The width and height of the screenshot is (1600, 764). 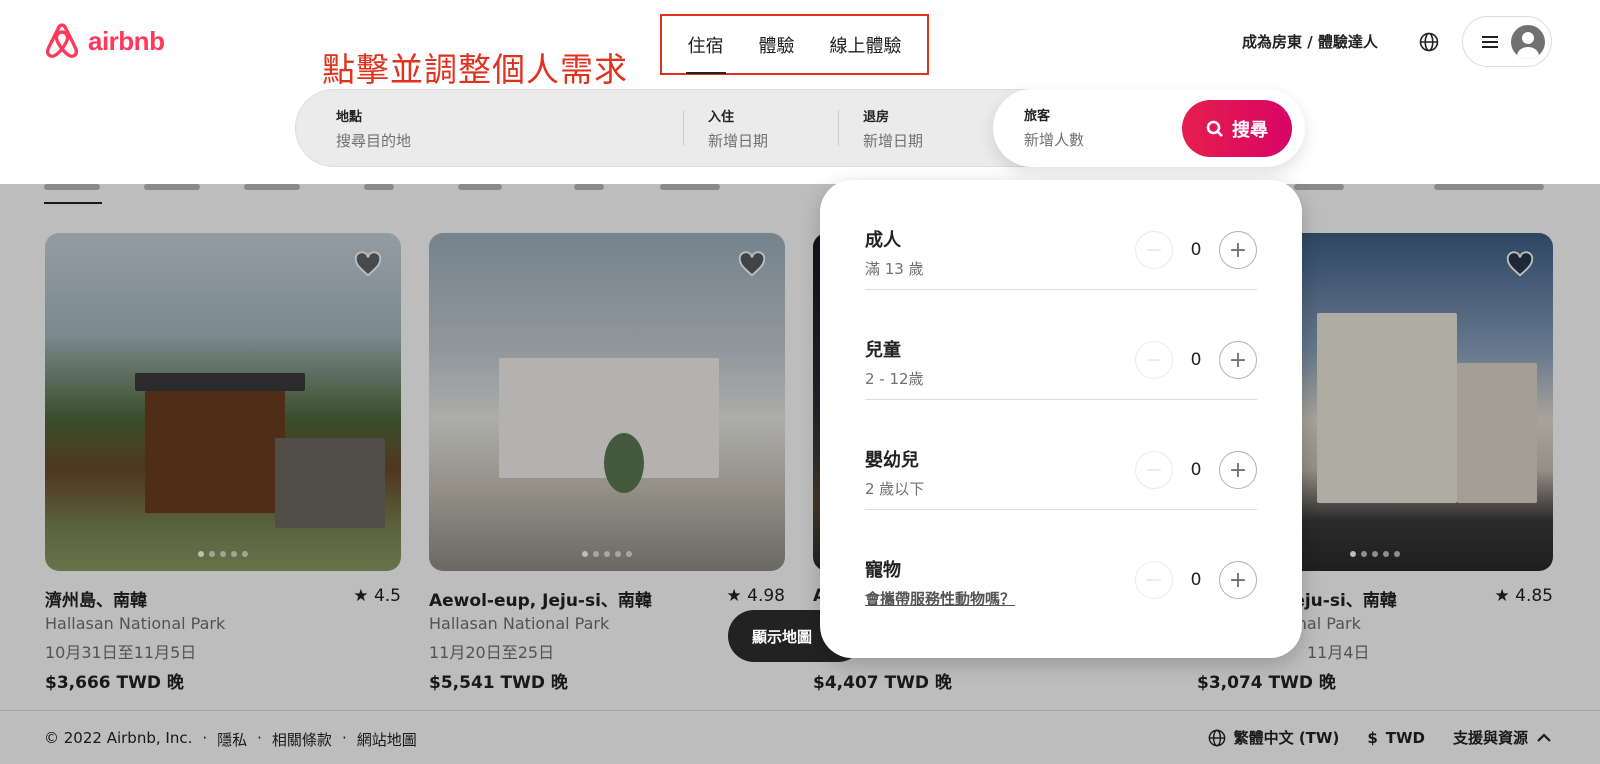 What do you see at coordinates (1061, 235) in the screenshot?
I see `guest-row-adults: 成人 滿 13 歲 − 0 +` at bounding box center [1061, 235].